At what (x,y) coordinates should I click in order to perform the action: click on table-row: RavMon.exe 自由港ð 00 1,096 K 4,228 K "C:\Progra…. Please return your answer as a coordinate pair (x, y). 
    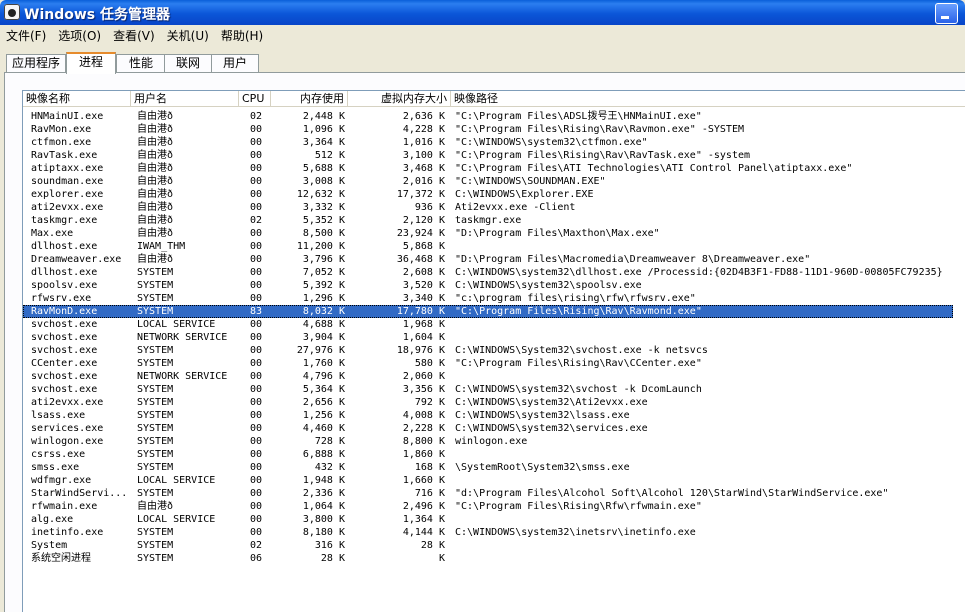
    Looking at the image, I should click on (488, 129).